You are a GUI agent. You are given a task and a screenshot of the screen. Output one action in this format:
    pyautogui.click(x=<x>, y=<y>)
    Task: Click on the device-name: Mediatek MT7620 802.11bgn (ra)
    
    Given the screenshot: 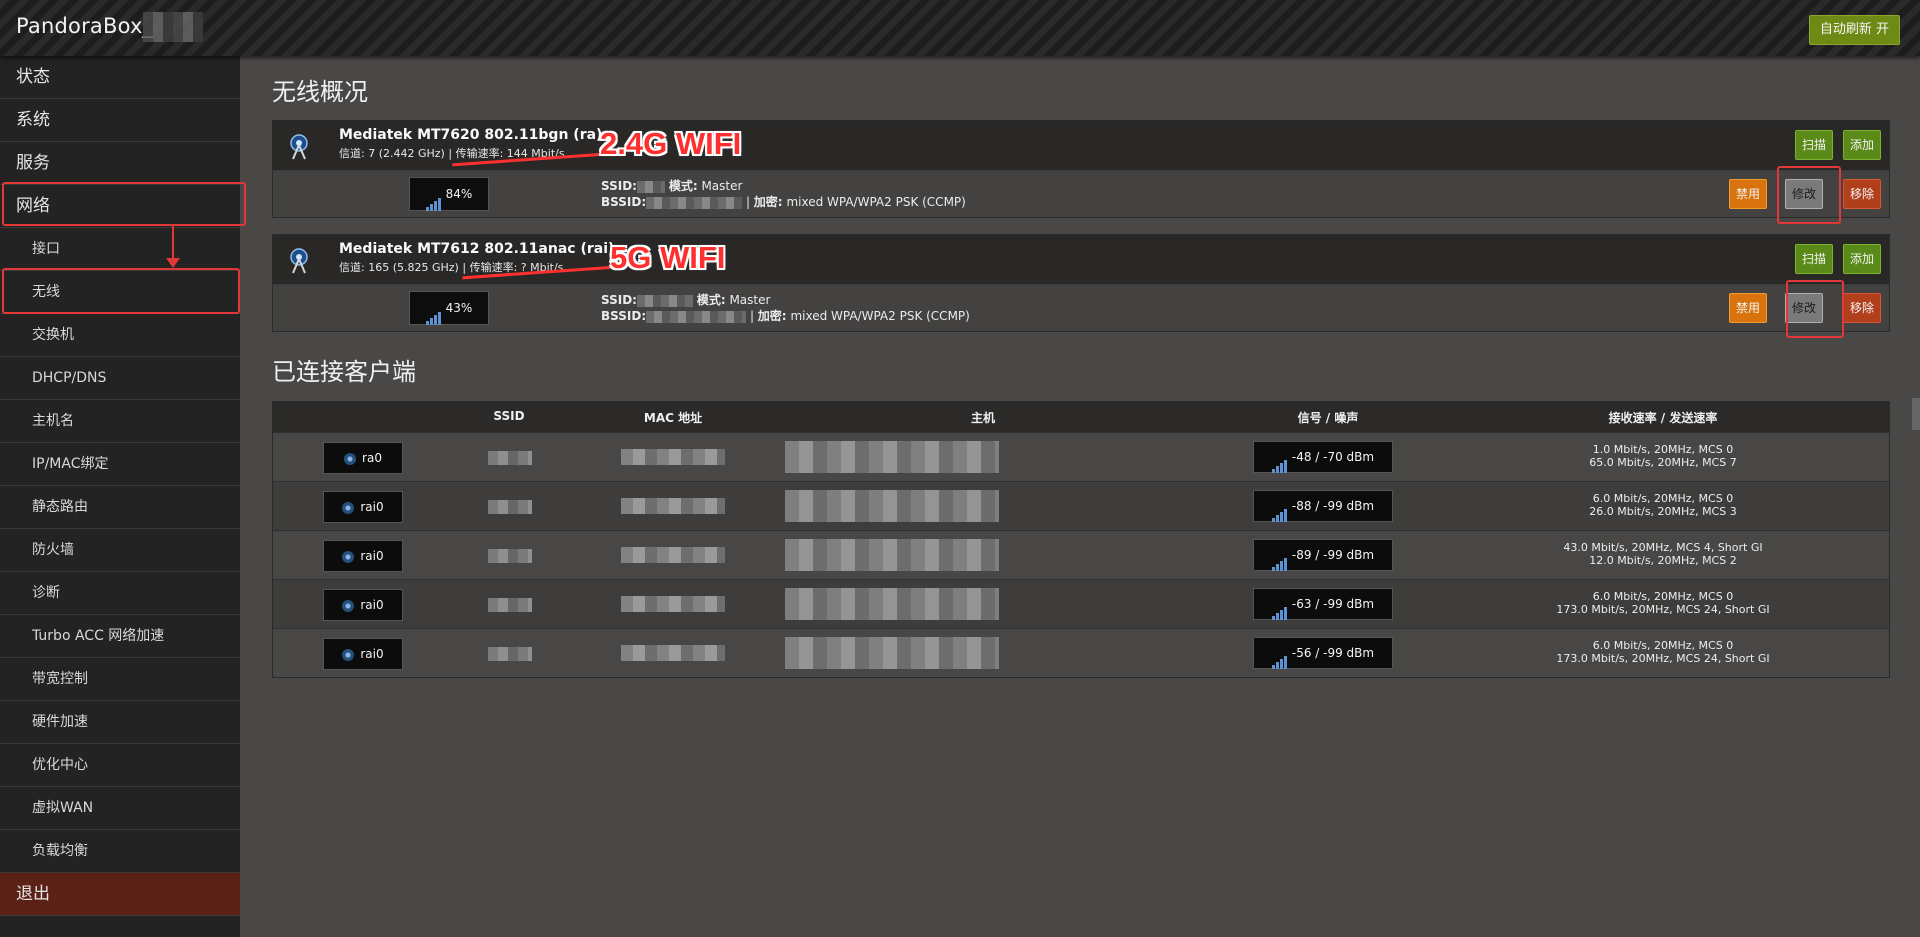 What is the action you would take?
    pyautogui.click(x=471, y=135)
    